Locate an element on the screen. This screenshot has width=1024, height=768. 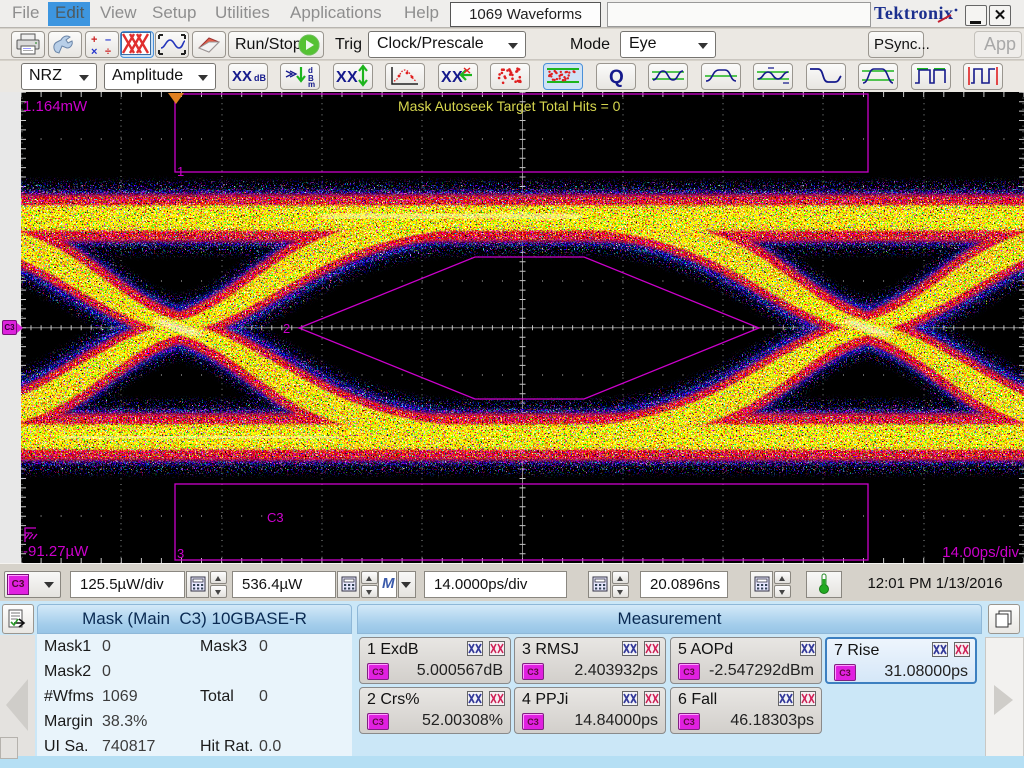
svg-text: 1 is located at coordinates (180, 171).